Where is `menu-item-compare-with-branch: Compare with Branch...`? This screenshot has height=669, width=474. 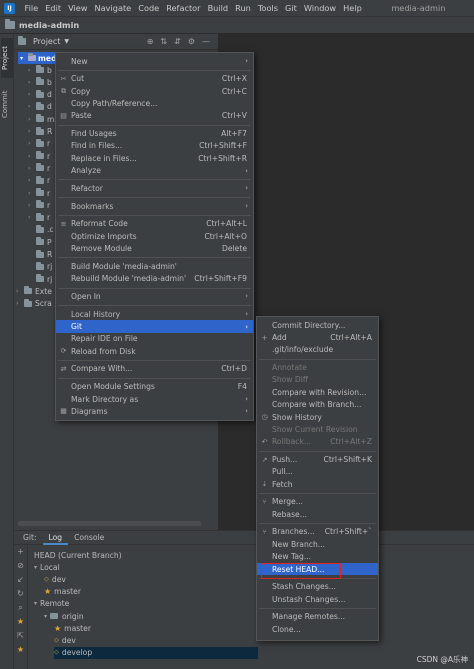 menu-item-compare-with-branch: Compare with Branch... is located at coordinates (317, 405).